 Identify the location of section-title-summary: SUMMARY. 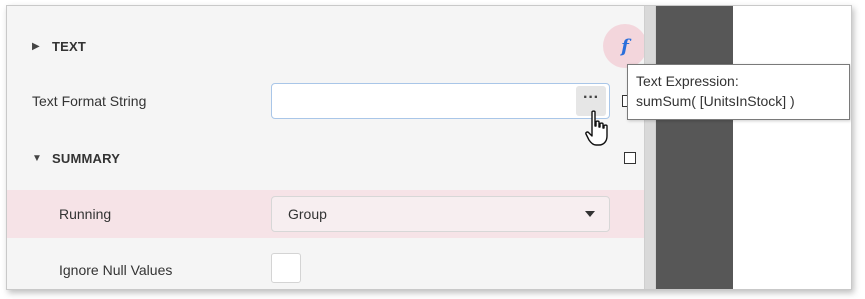
(86, 158).